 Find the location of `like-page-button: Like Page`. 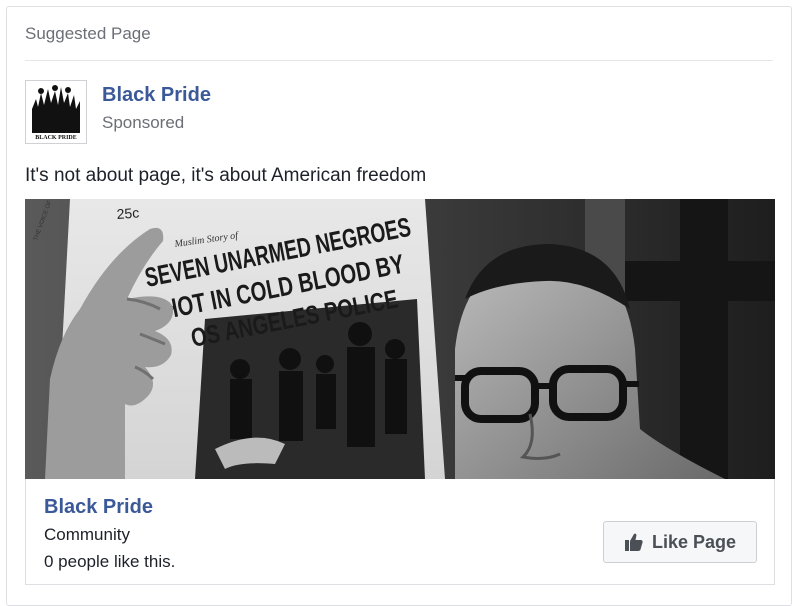

like-page-button: Like Page is located at coordinates (680, 542).